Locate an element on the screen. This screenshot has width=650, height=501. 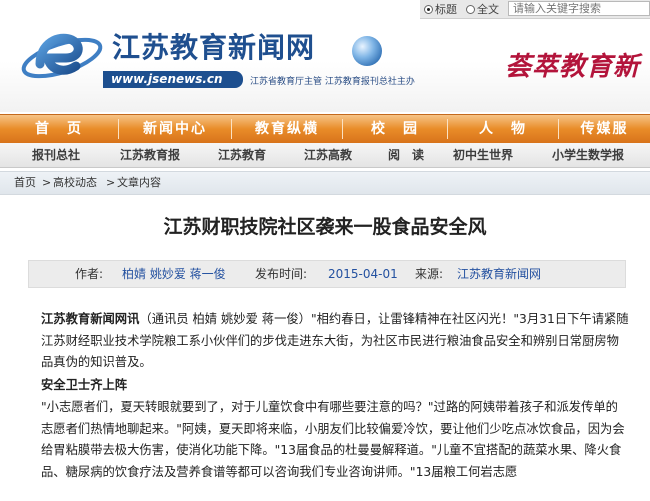
nav-item-media: 传媒服 is located at coordinates (604, 129).